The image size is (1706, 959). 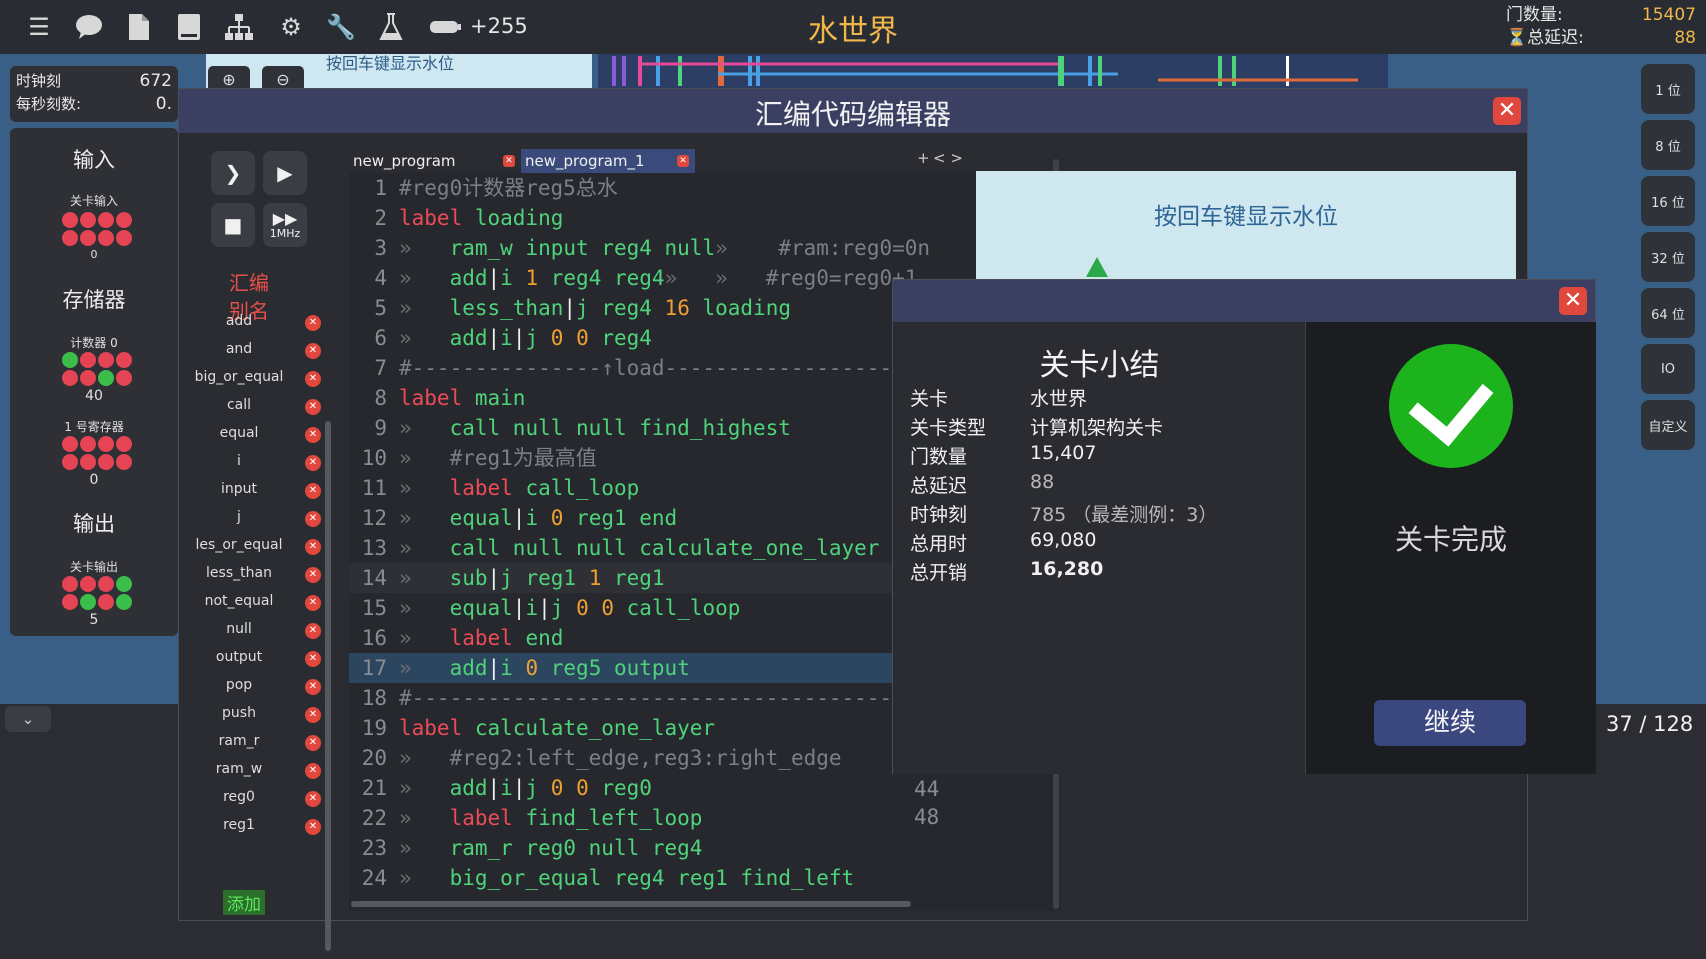 What do you see at coordinates (608, 161) in the screenshot?
I see `tab-new-program-1: new_program_1 ✕` at bounding box center [608, 161].